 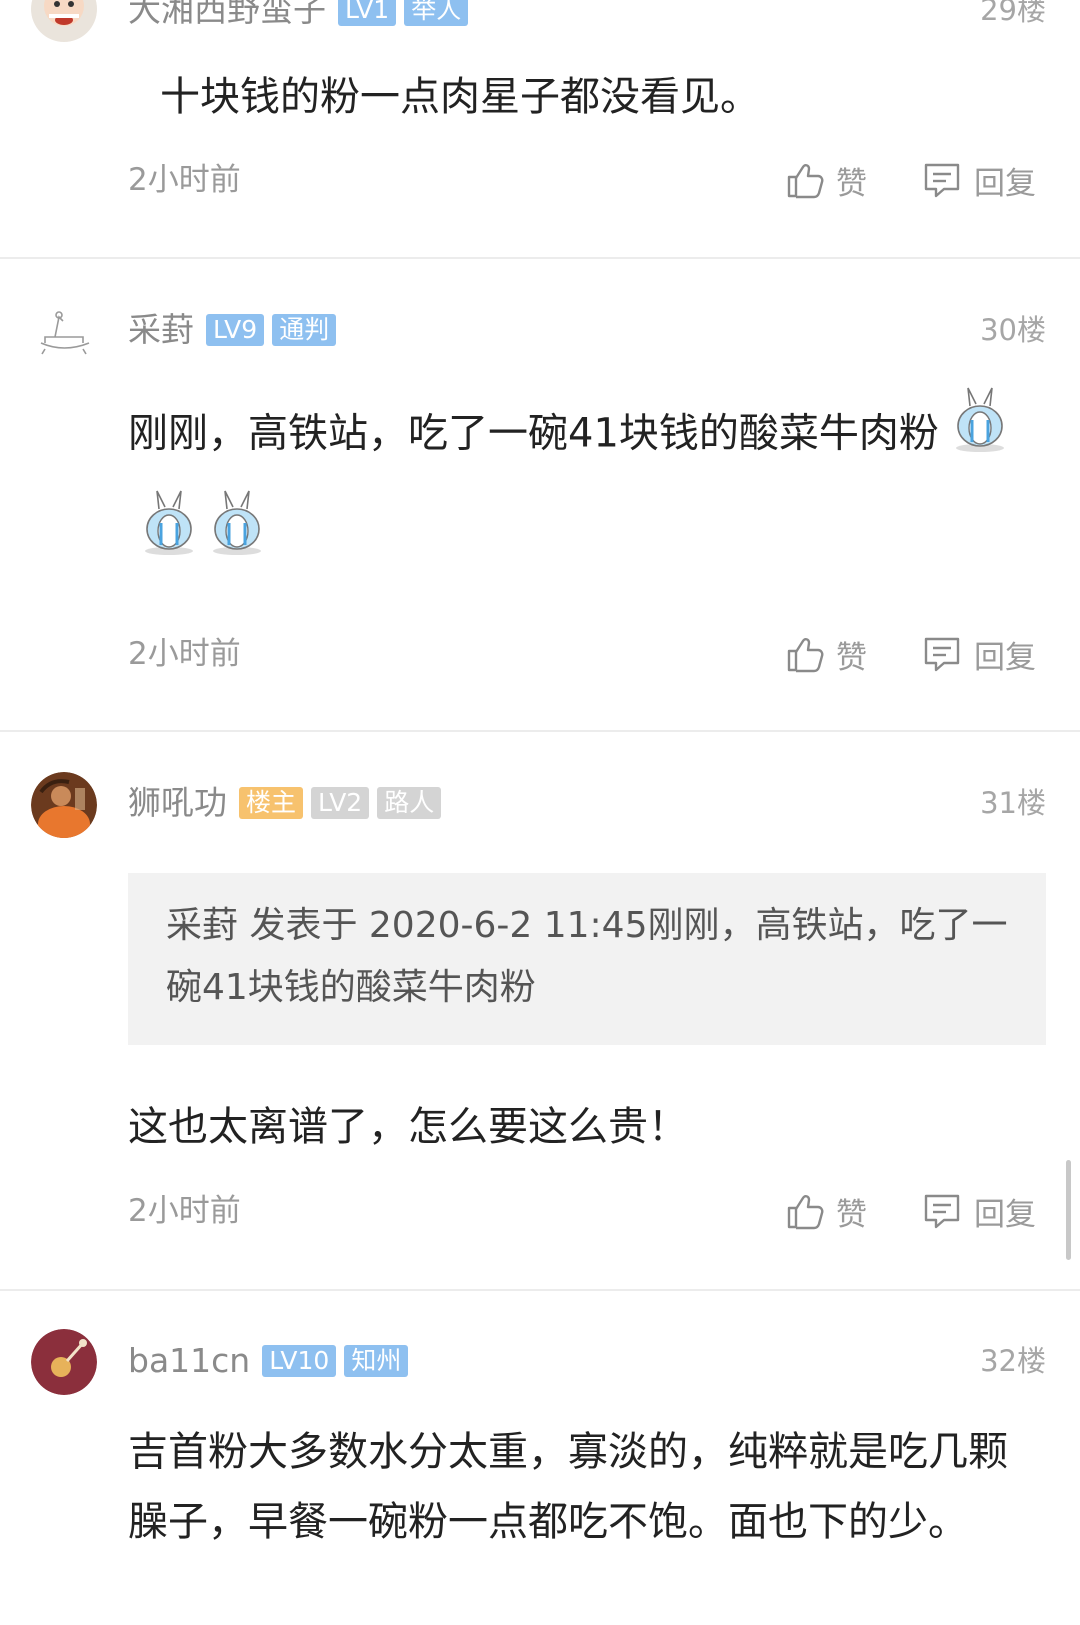 What do you see at coordinates (533, 433) in the screenshot?
I see `post-content-text: 刚刚，高铁站，吃了一碗41块钱的酸菜牛肉粉` at bounding box center [533, 433].